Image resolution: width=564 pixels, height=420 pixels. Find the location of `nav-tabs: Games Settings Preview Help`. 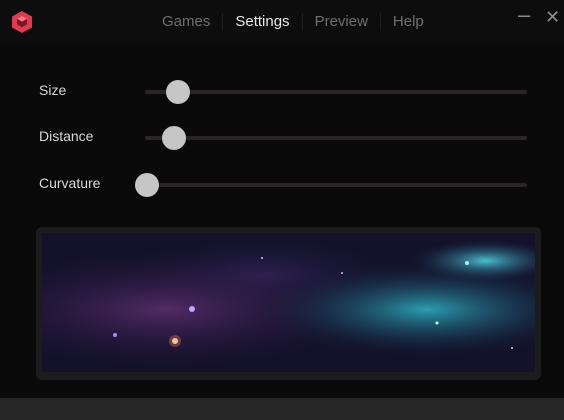

nav-tabs: Games Settings Preview Help is located at coordinates (293, 22).